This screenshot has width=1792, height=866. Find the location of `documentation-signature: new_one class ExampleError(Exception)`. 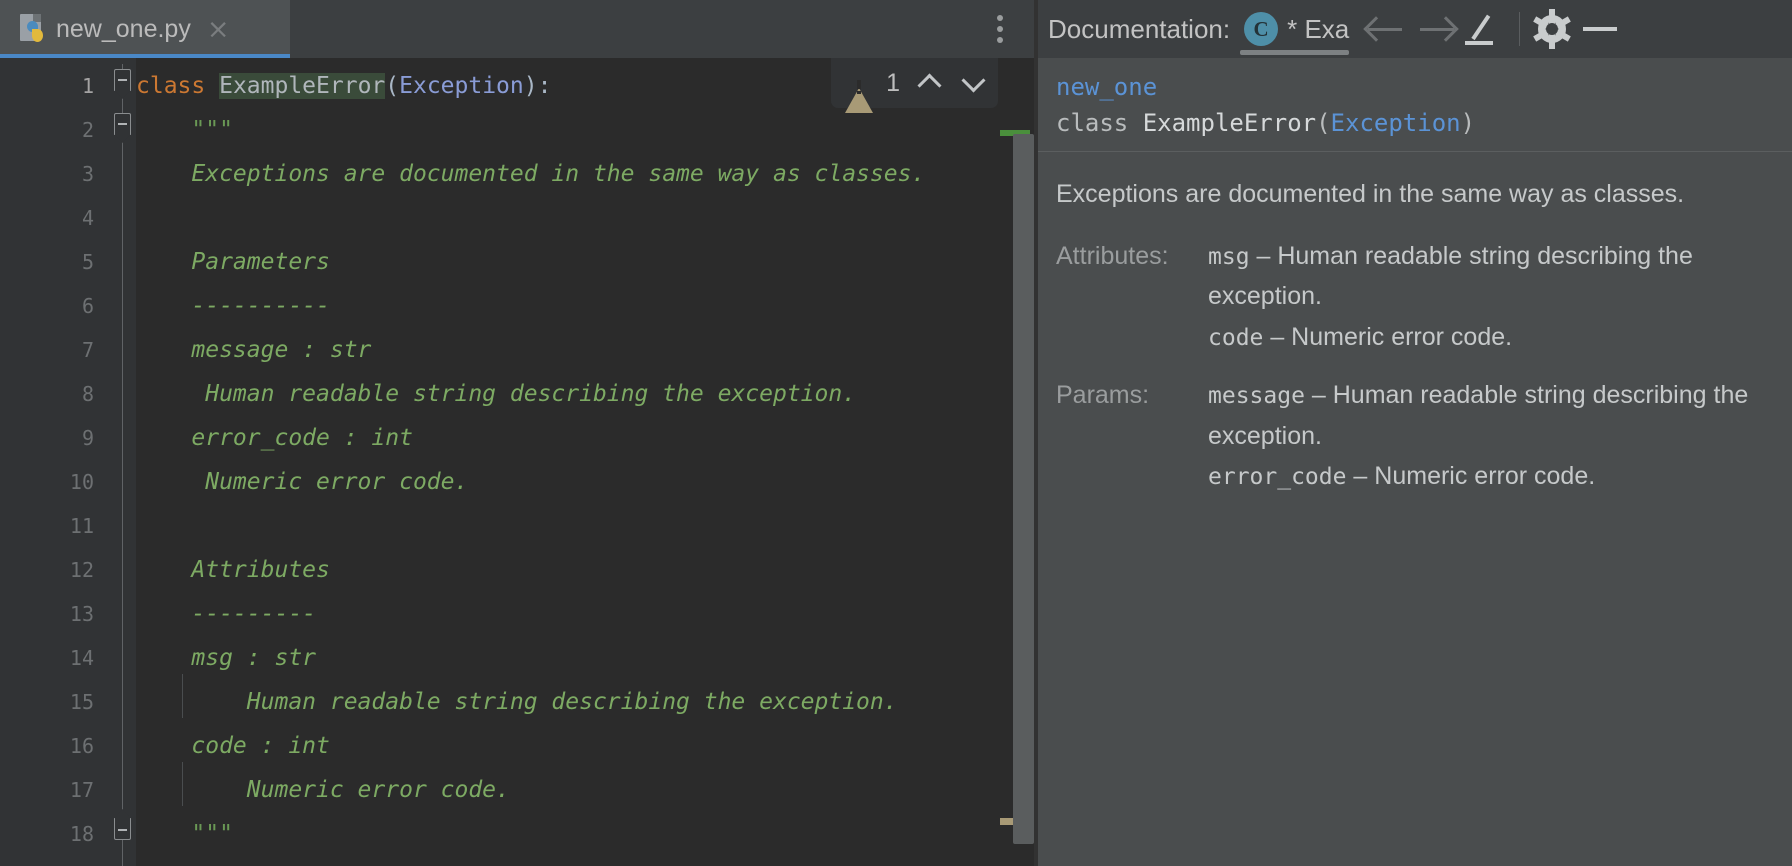

documentation-signature: new_one class ExampleError(Exception) is located at coordinates (1415, 105).